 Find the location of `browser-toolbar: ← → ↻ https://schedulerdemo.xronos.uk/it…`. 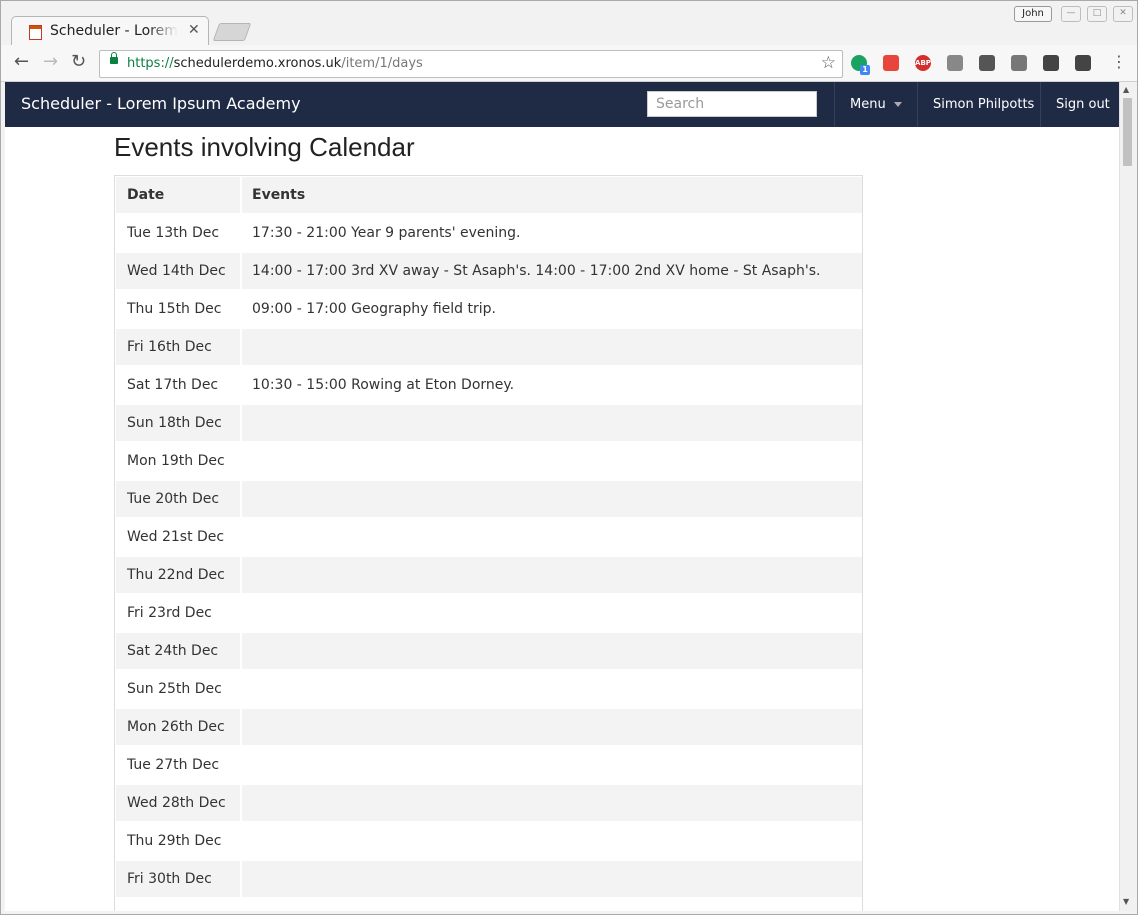

browser-toolbar: ← → ↻ https://schedulerdemo.xronos.uk/it… is located at coordinates (569, 63).